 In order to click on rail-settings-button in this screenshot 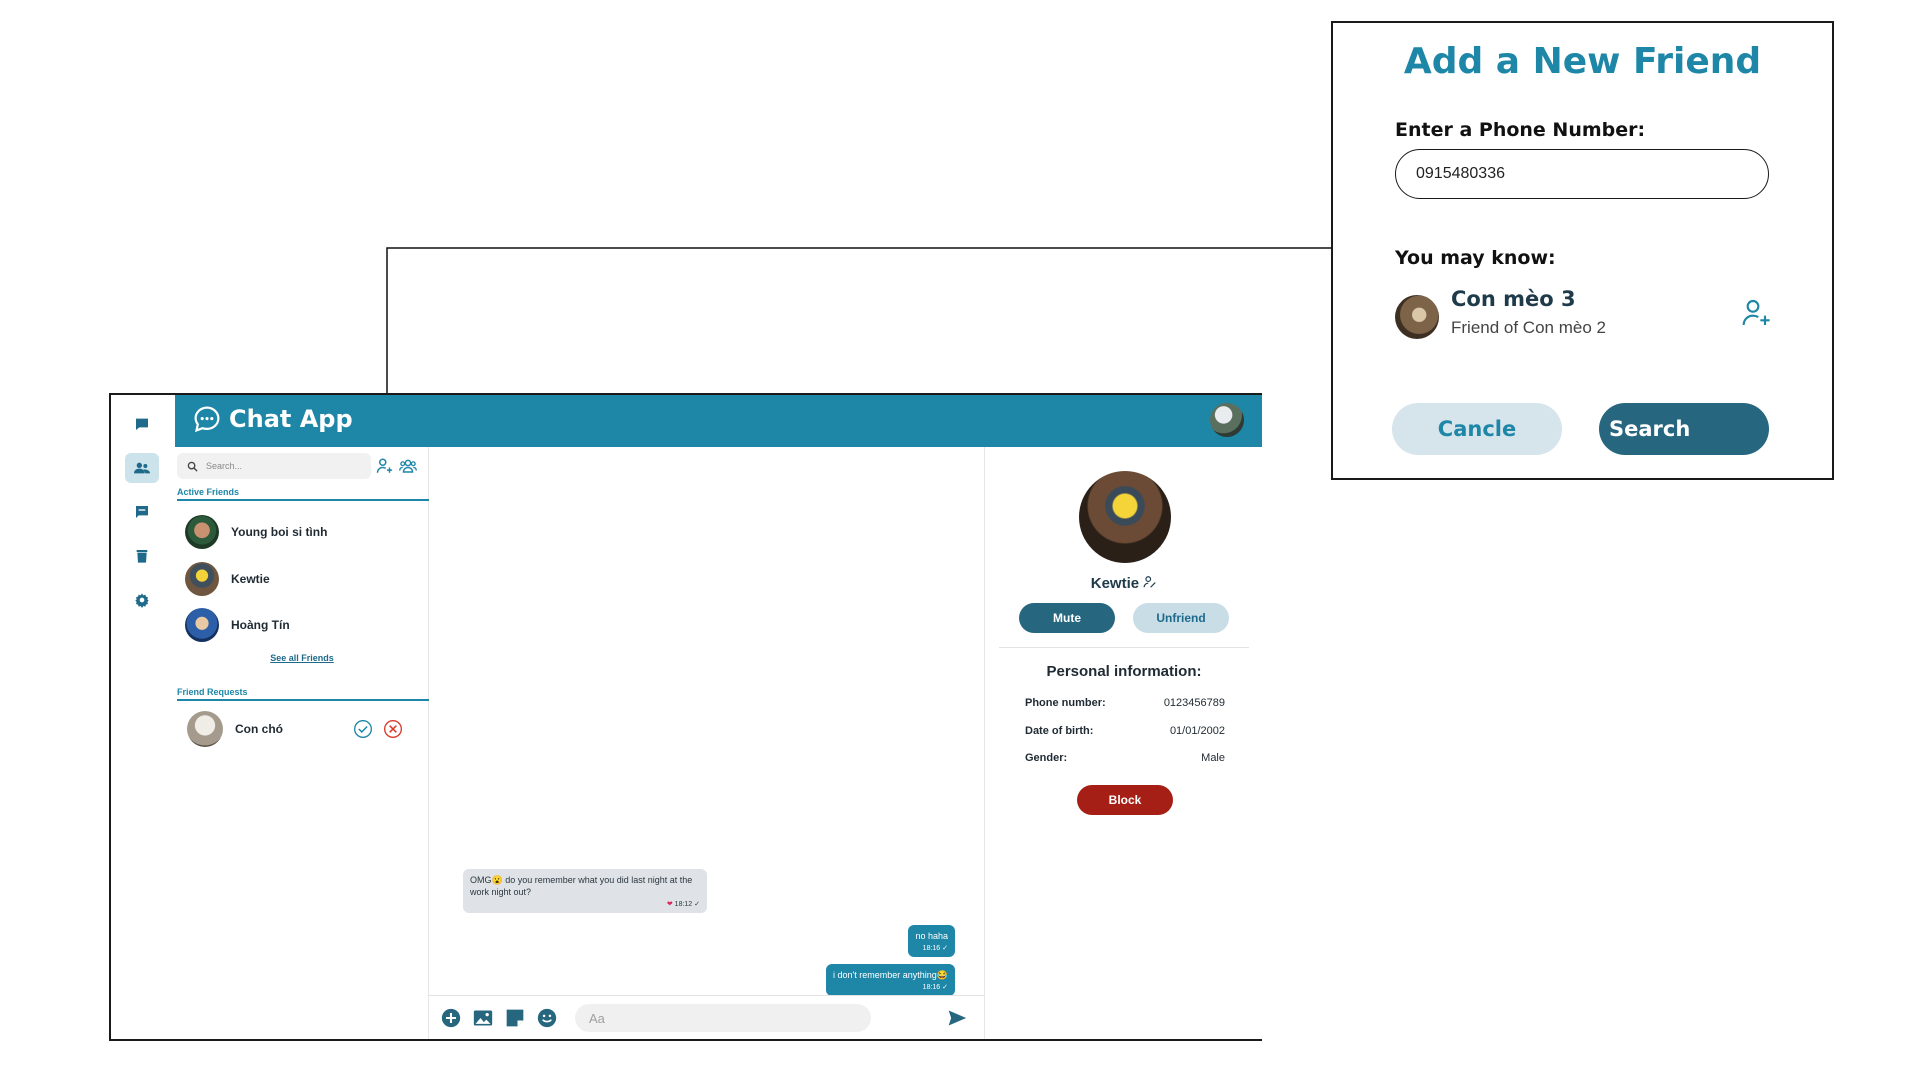, I will do `click(142, 600)`.